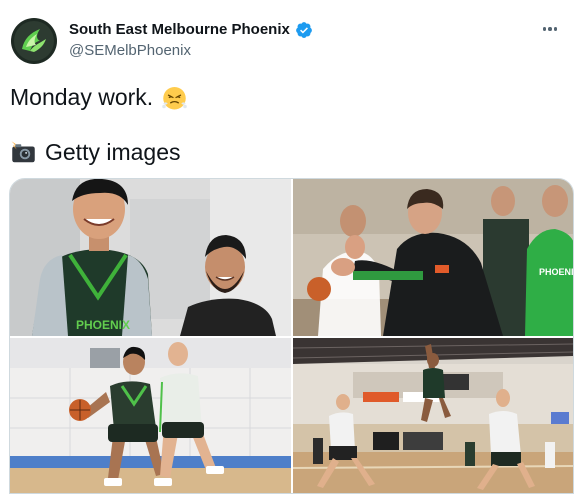  I want to click on author-handle: @SEMelbPhoenix, so click(130, 51).